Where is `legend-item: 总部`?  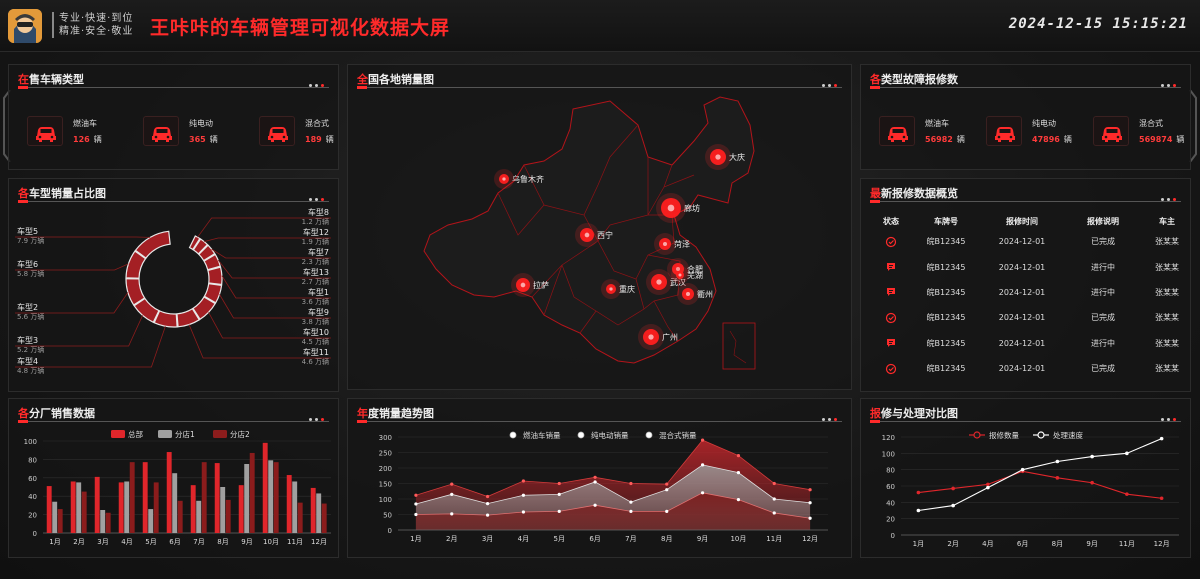
legend-item: 总部 is located at coordinates (127, 434).